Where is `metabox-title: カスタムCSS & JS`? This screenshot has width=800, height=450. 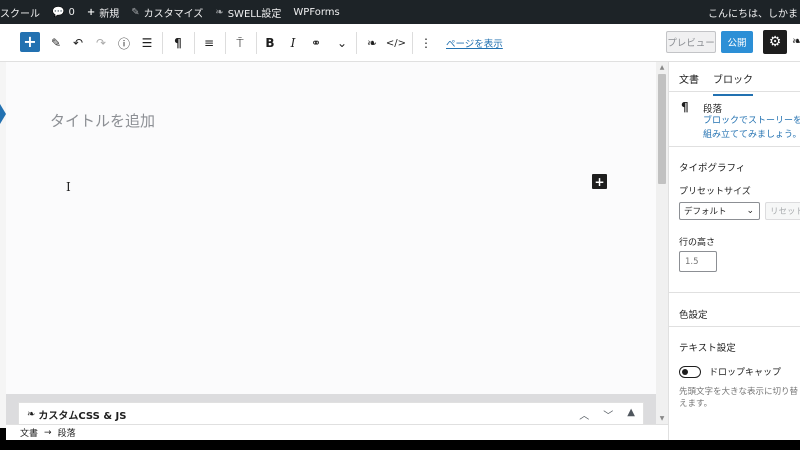
metabox-title: カスタムCSS & JS is located at coordinates (82, 416).